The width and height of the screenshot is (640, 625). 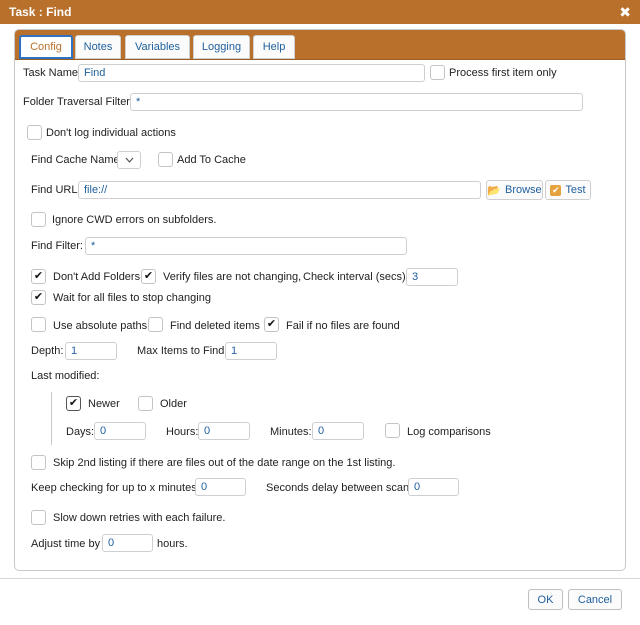 I want to click on tab-config: Config, so click(x=46, y=47).